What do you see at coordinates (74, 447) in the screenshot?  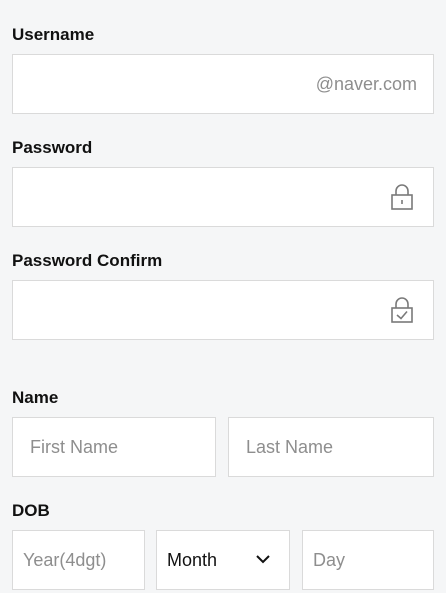 I see `first-name-placeholder: First Name` at bounding box center [74, 447].